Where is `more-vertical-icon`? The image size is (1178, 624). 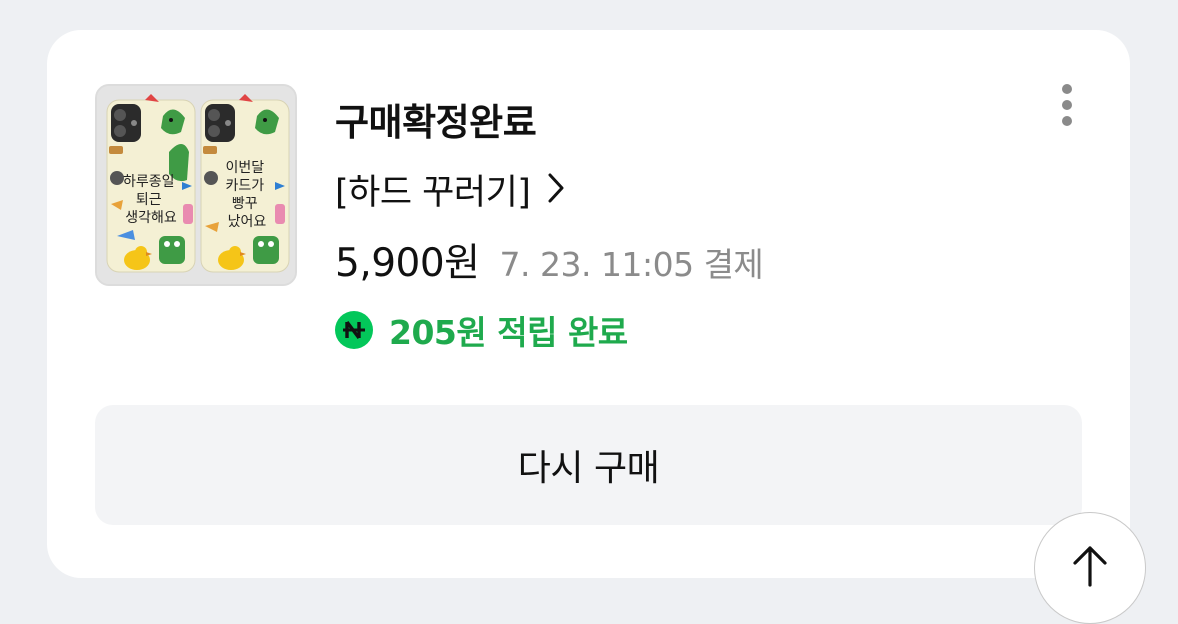
more-vertical-icon is located at coordinates (1067, 105).